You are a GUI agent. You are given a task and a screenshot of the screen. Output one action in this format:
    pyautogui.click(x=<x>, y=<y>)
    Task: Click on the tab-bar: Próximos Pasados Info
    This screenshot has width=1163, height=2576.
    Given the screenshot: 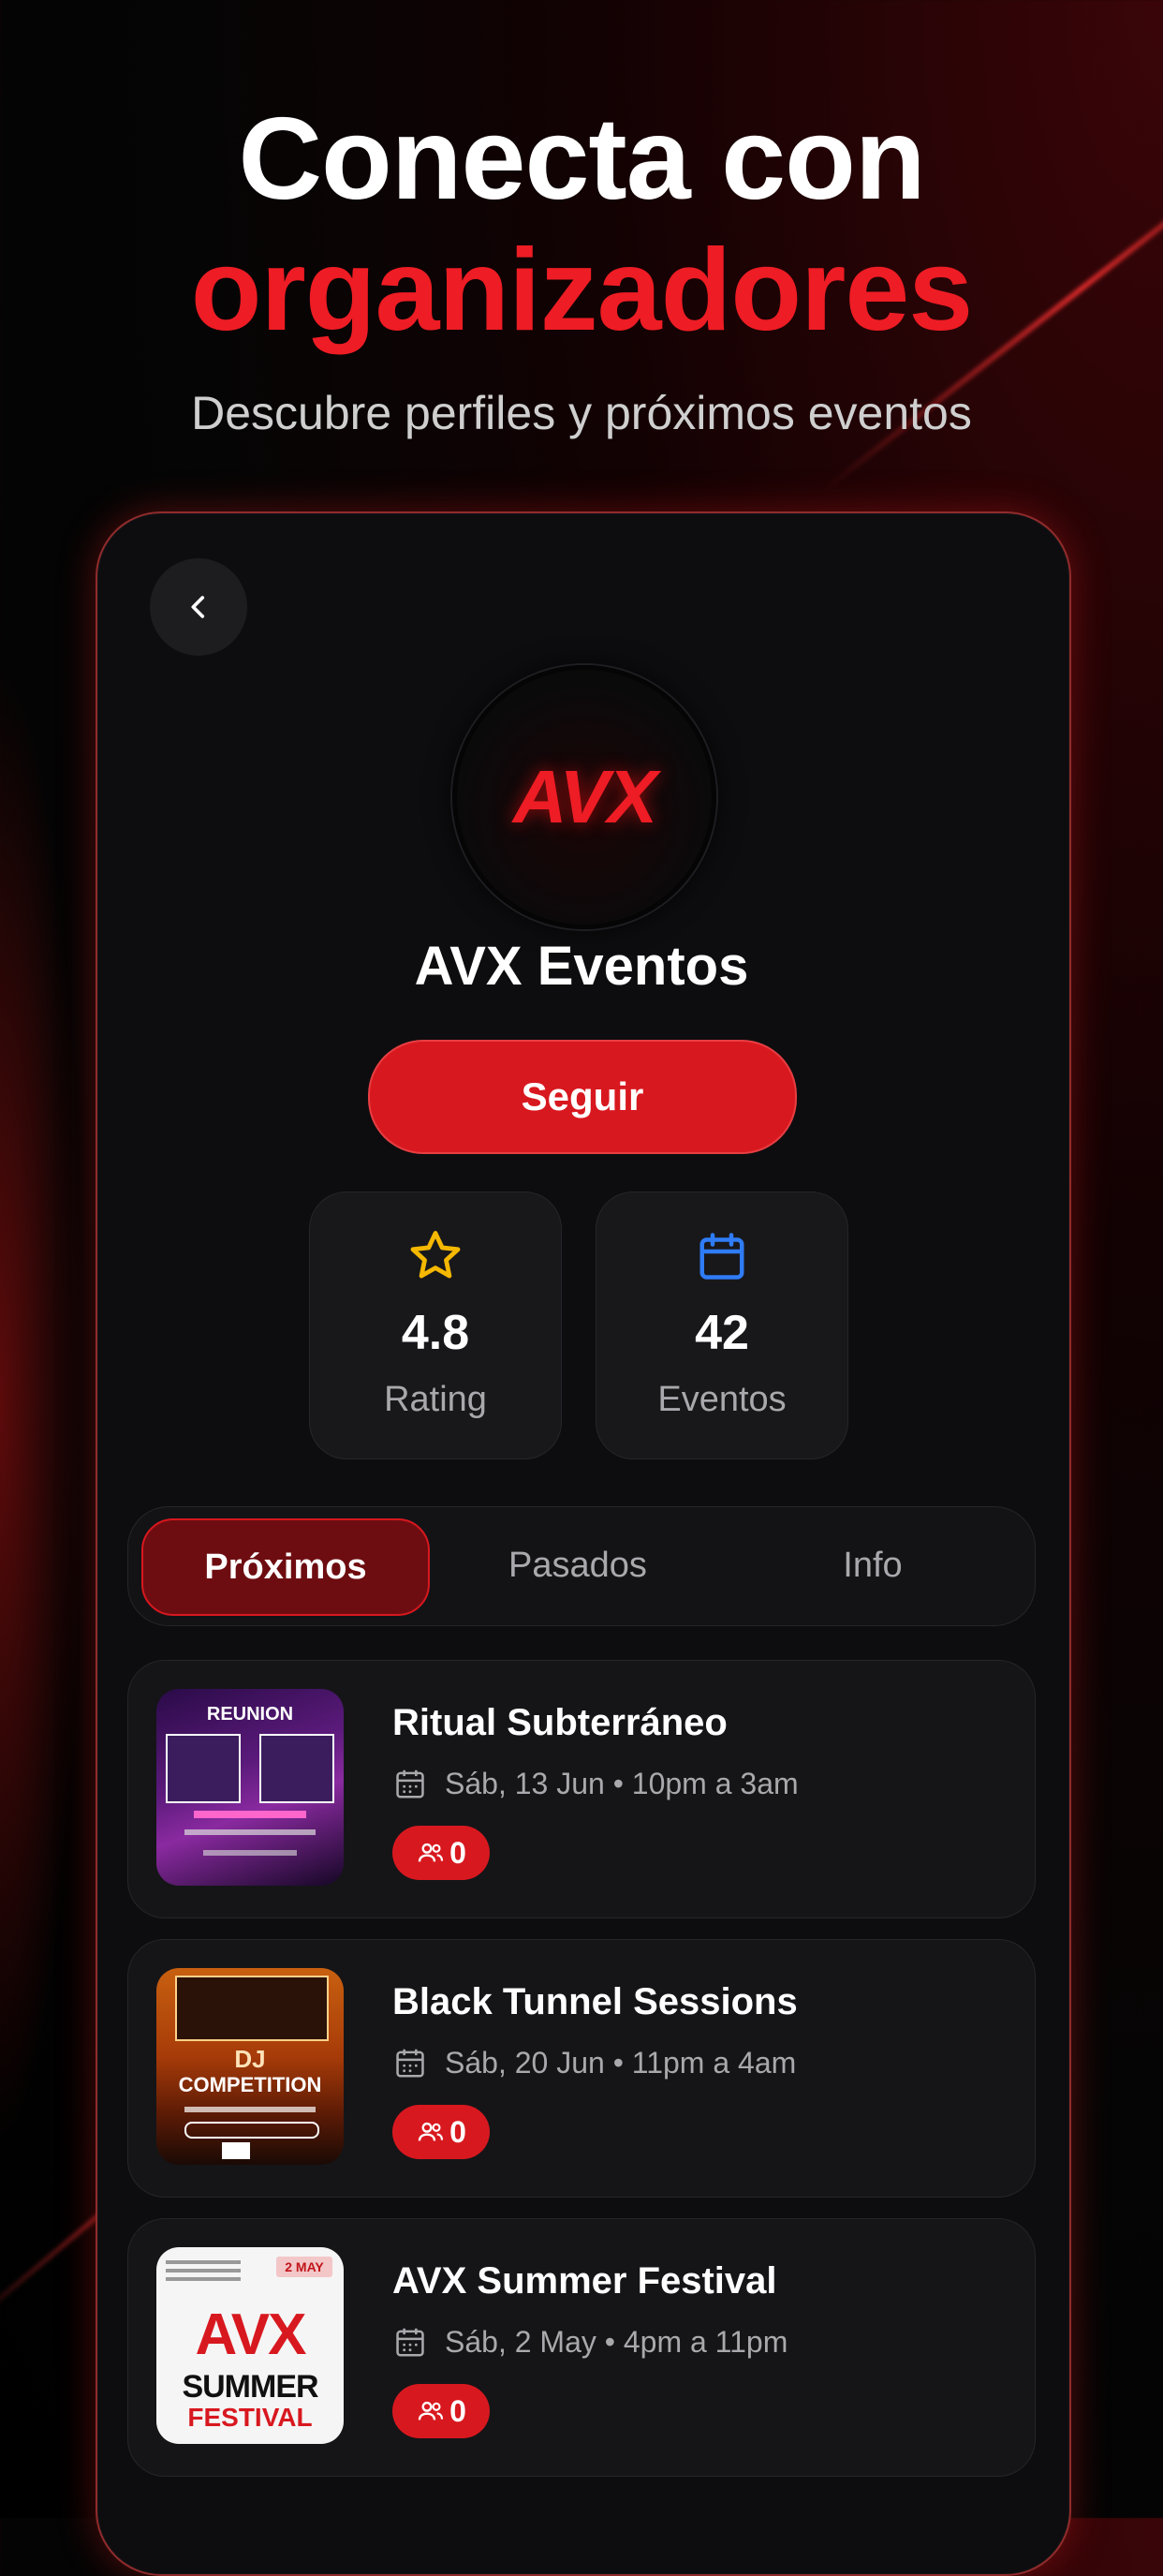 What is the action you would take?
    pyautogui.click(x=581, y=1566)
    